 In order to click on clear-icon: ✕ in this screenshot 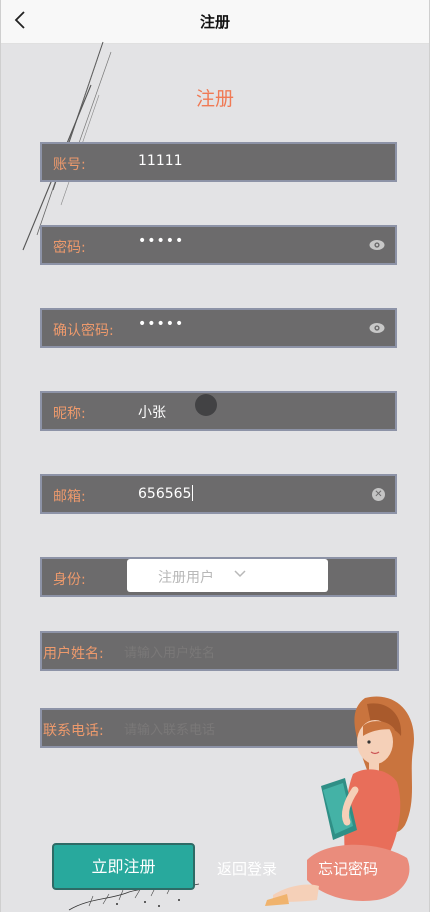, I will do `click(378, 494)`.